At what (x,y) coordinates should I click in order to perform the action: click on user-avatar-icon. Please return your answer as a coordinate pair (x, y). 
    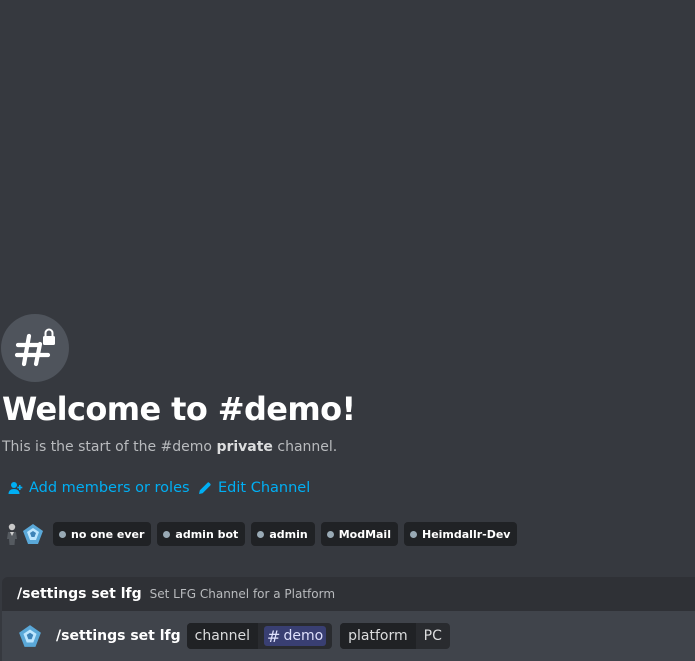
    Looking at the image, I should click on (12, 534).